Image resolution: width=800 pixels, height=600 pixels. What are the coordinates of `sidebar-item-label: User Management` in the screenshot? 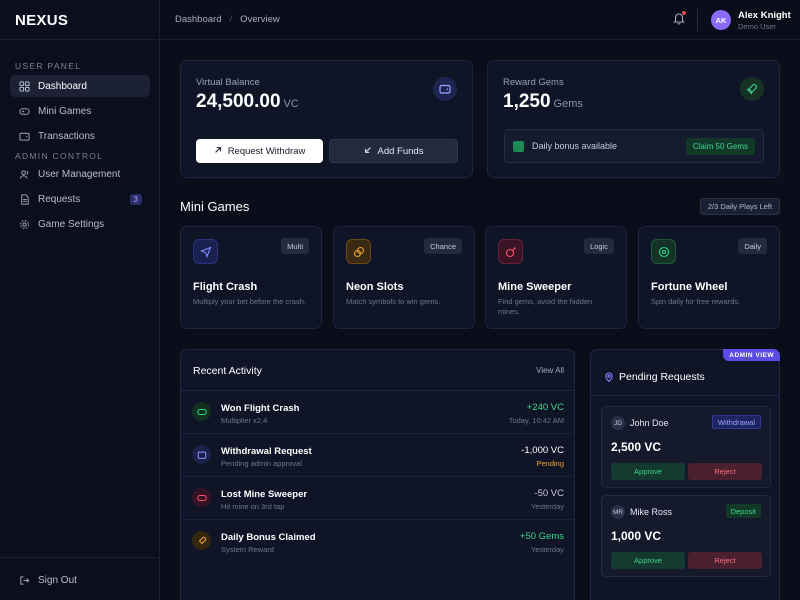 It's located at (79, 174).